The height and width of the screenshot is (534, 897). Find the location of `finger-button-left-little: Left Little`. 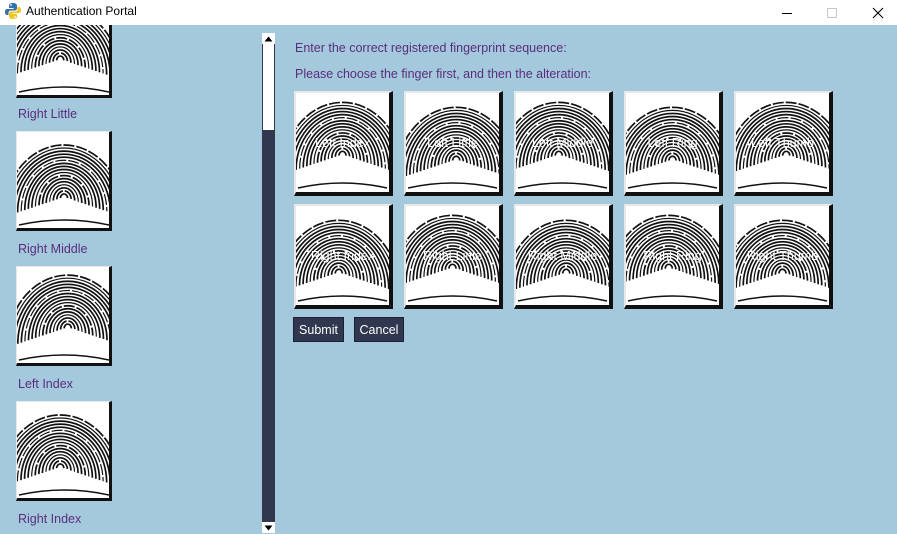

finger-button-left-little: Left Little is located at coordinates (453, 143).